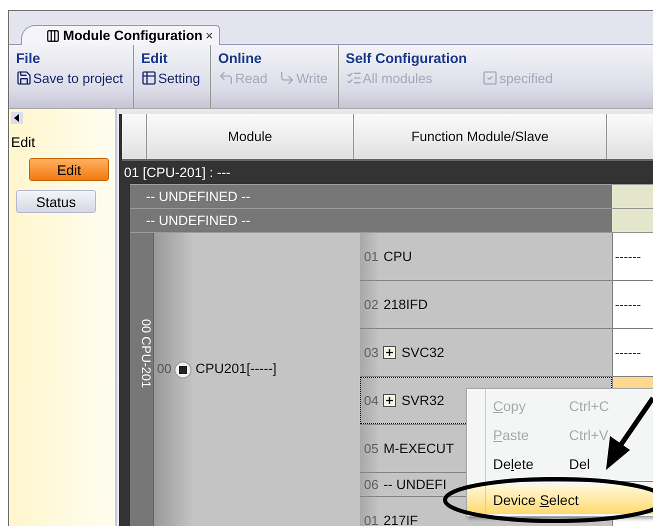 This screenshot has width=653, height=526. I want to click on slave-name: 217IF, so click(400, 519).